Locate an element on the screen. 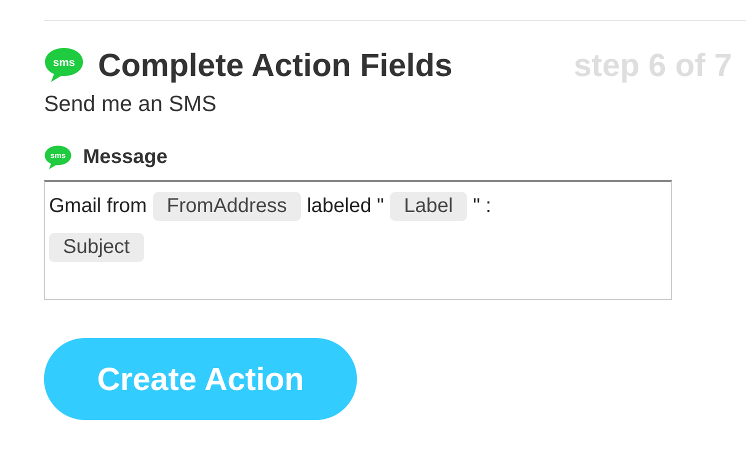  message-text: labeled " is located at coordinates (345, 206).